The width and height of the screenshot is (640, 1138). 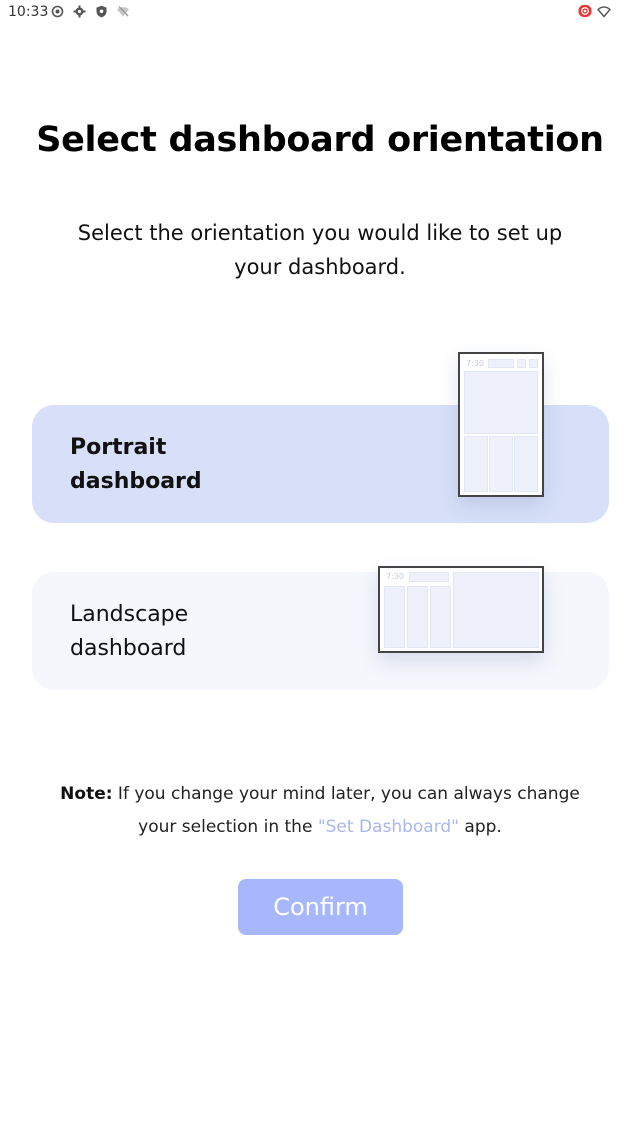 What do you see at coordinates (28, 12) in the screenshot?
I see `status-time: 10:33` at bounding box center [28, 12].